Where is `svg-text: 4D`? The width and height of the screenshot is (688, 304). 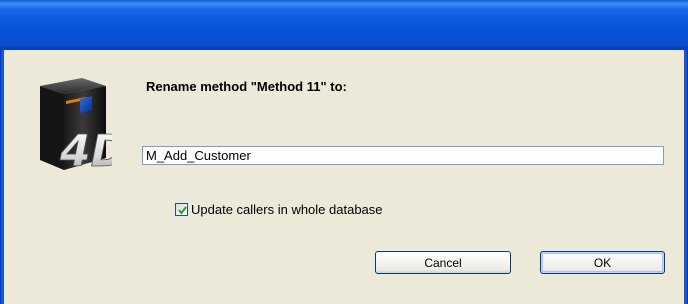 svg-text: 4D is located at coordinates (85, 150).